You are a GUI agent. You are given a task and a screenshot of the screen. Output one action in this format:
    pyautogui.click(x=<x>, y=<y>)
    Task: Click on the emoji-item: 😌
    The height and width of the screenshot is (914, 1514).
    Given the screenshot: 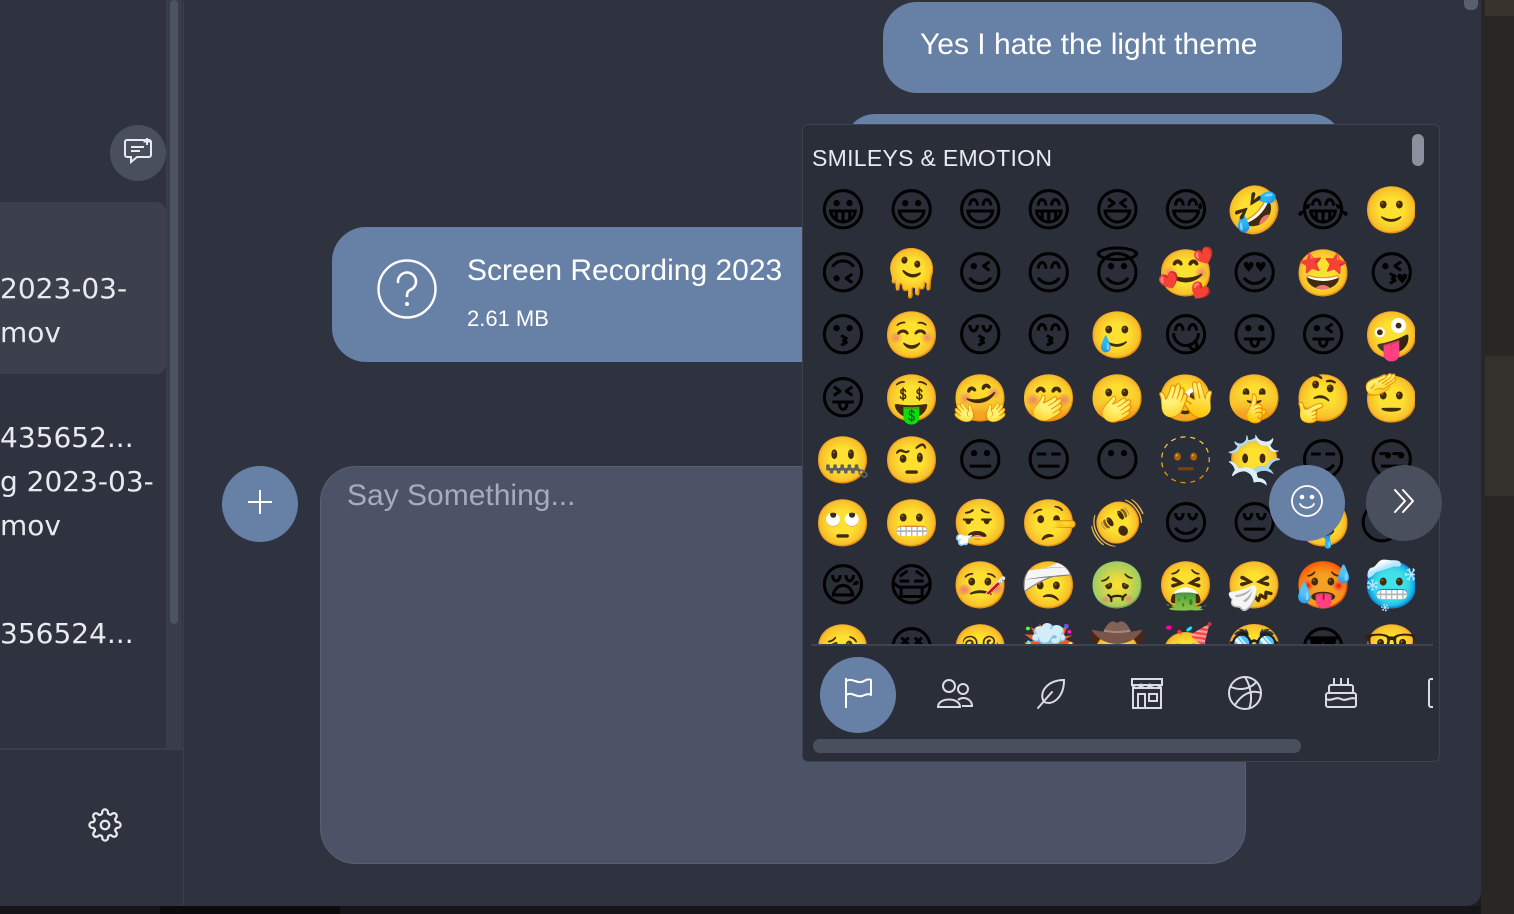 What is the action you would take?
    pyautogui.click(x=1186, y=523)
    